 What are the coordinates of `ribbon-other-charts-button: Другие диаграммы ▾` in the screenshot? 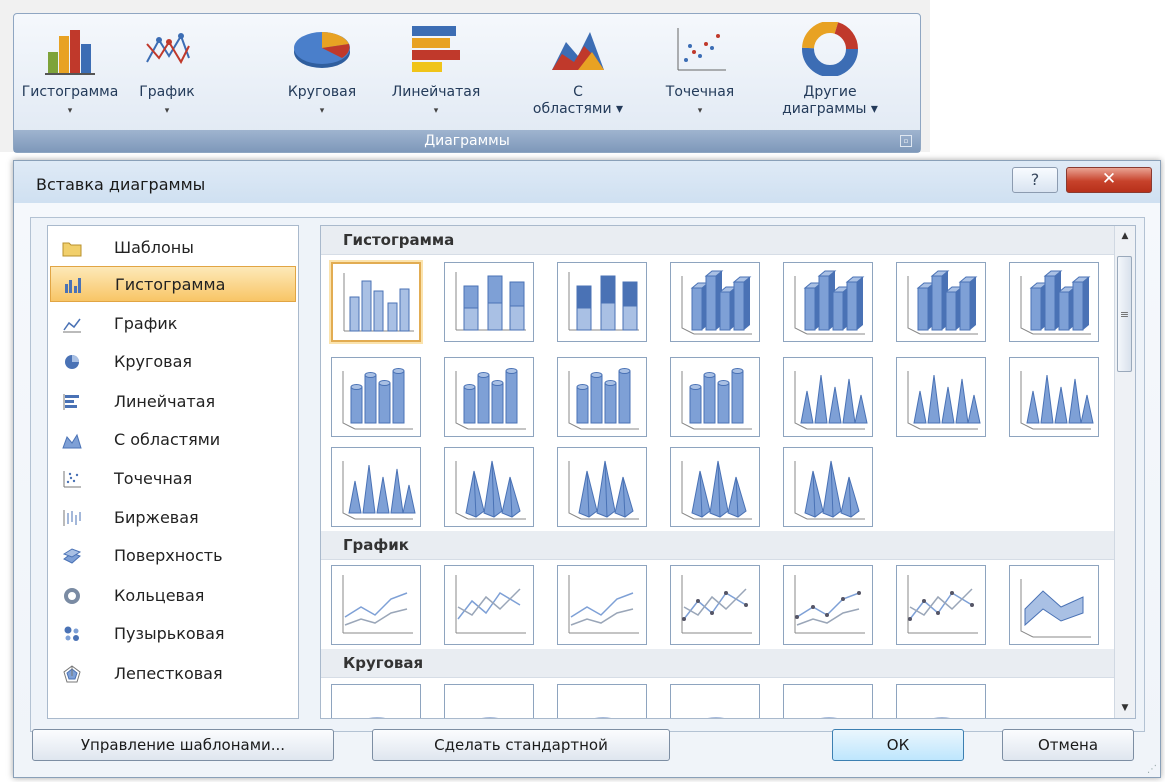 It's located at (830, 74).